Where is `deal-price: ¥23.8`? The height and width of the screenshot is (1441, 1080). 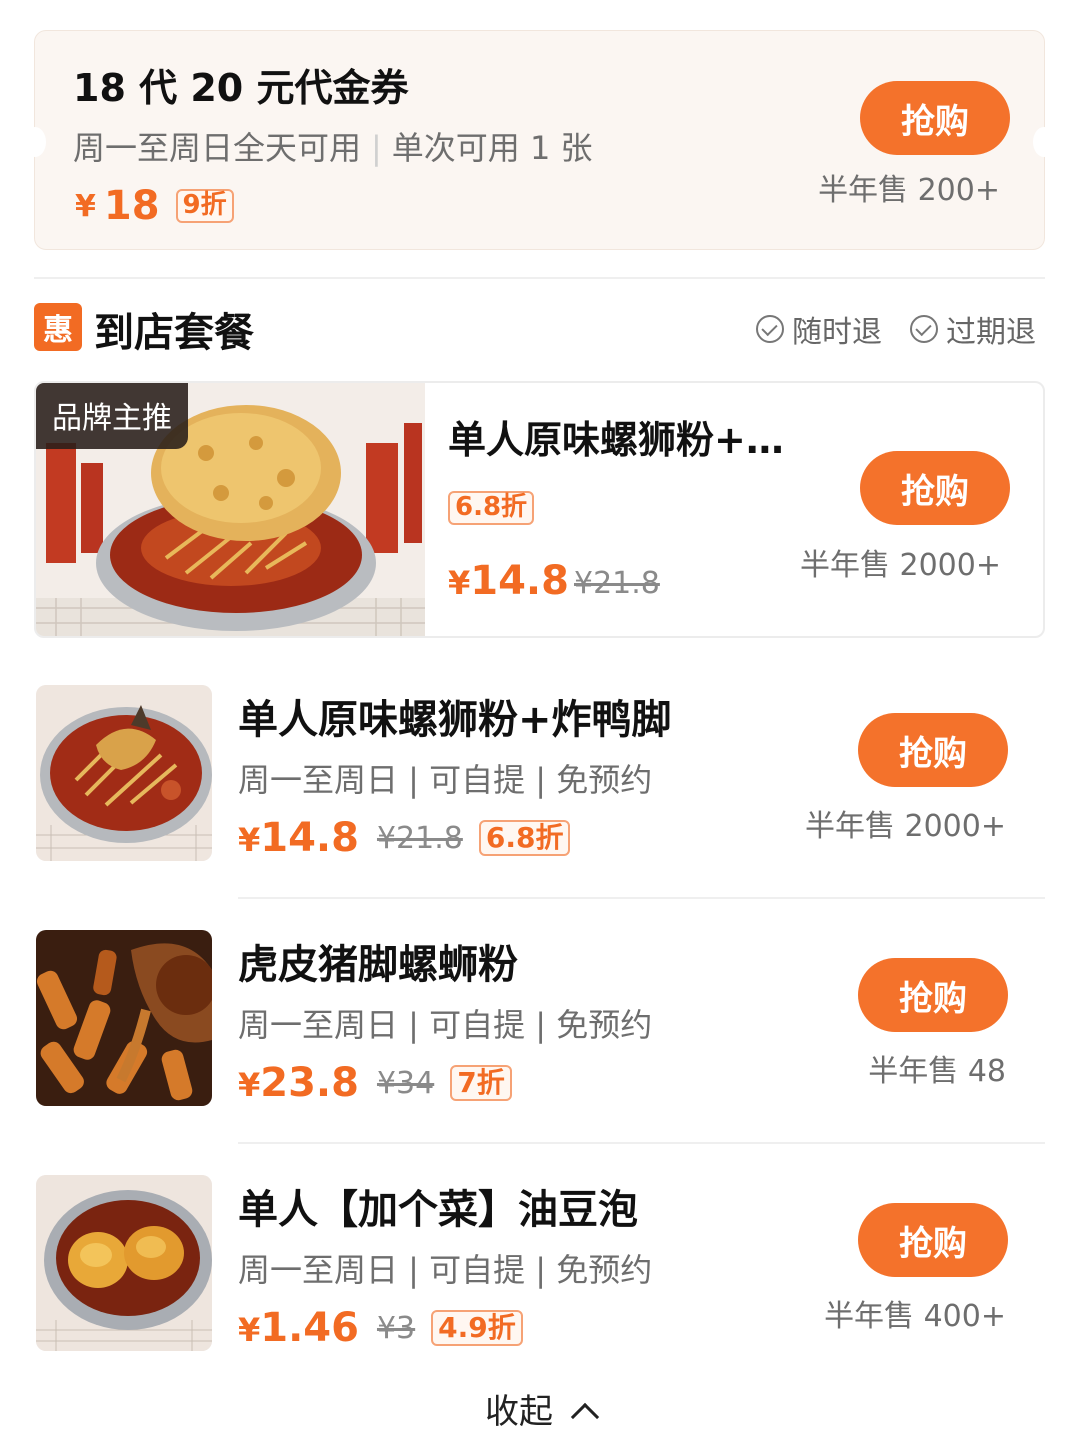 deal-price: ¥23.8 is located at coordinates (298, 1083).